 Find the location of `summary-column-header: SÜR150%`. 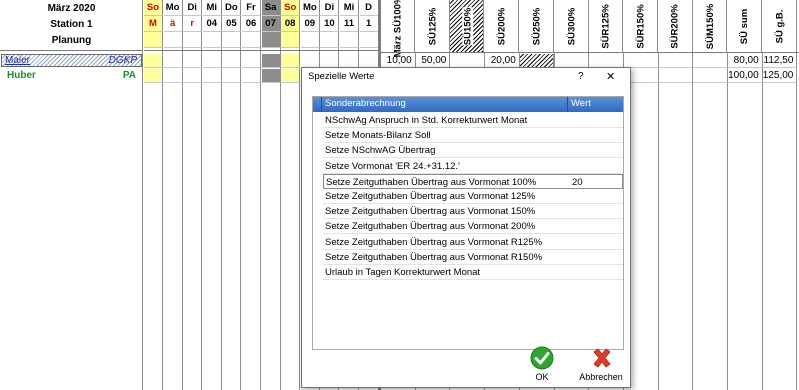

summary-column-header: SÜR150% is located at coordinates (641, 26).